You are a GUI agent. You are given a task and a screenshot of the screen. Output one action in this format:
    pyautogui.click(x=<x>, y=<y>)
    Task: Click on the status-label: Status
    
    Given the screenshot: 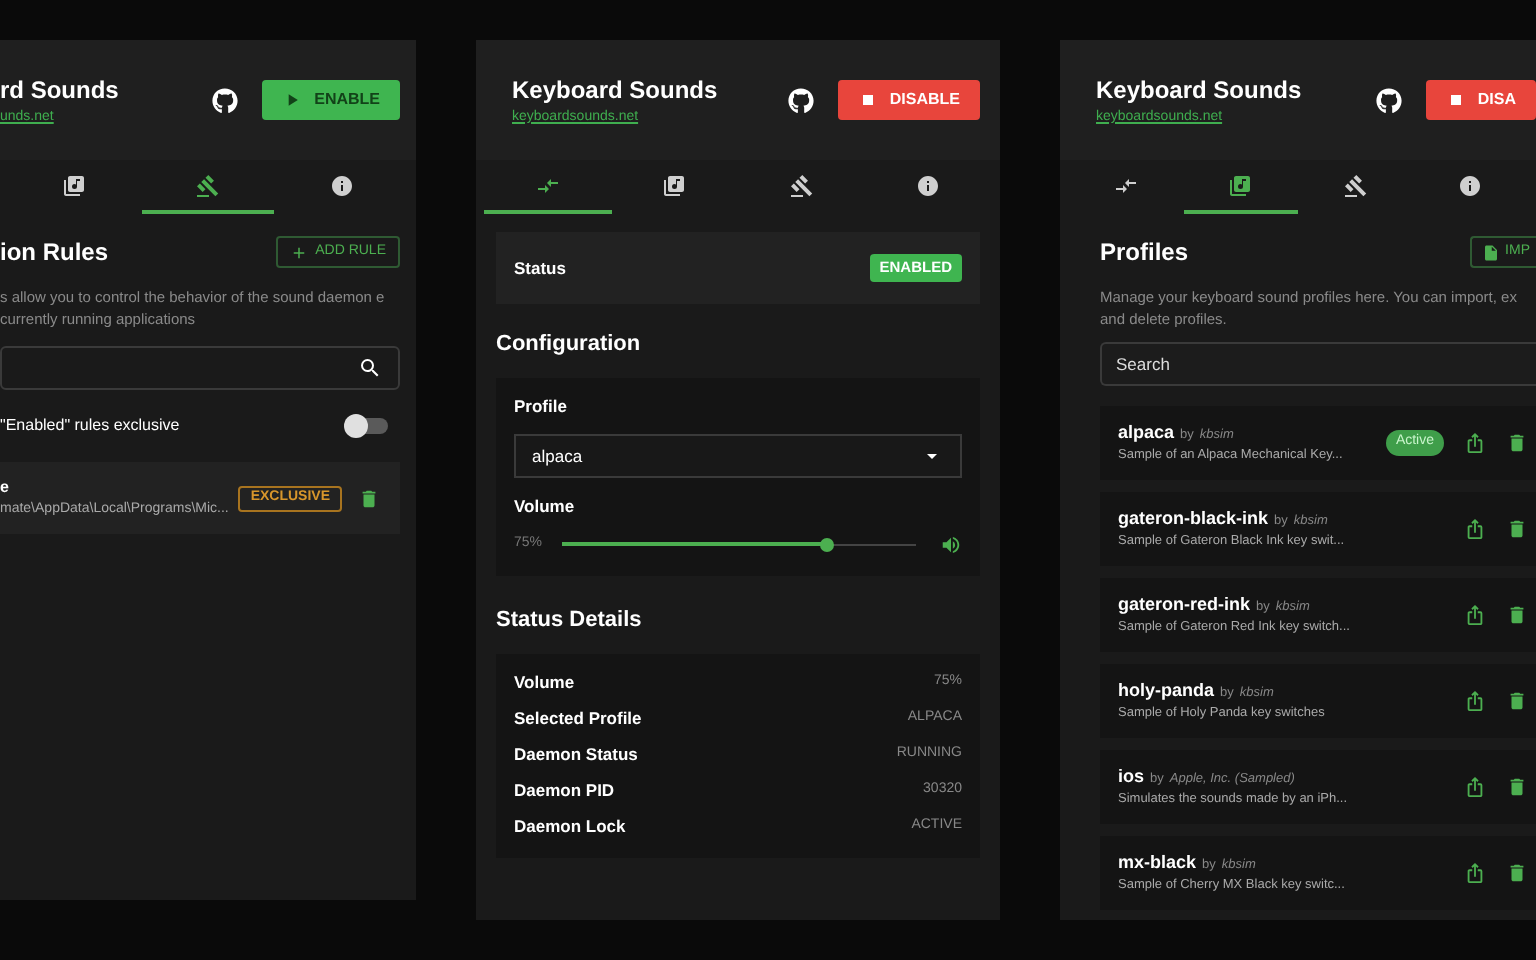 What is the action you would take?
    pyautogui.click(x=540, y=268)
    